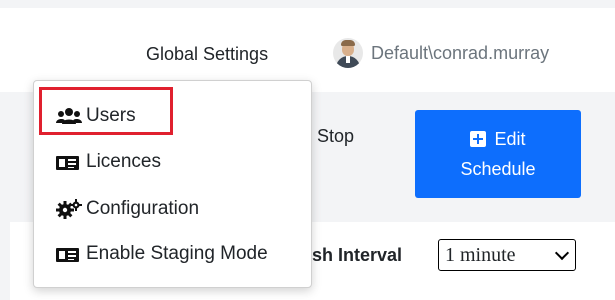  I want to click on menu-item-enable-staging-mode: Enable Staging Mode, so click(162, 254).